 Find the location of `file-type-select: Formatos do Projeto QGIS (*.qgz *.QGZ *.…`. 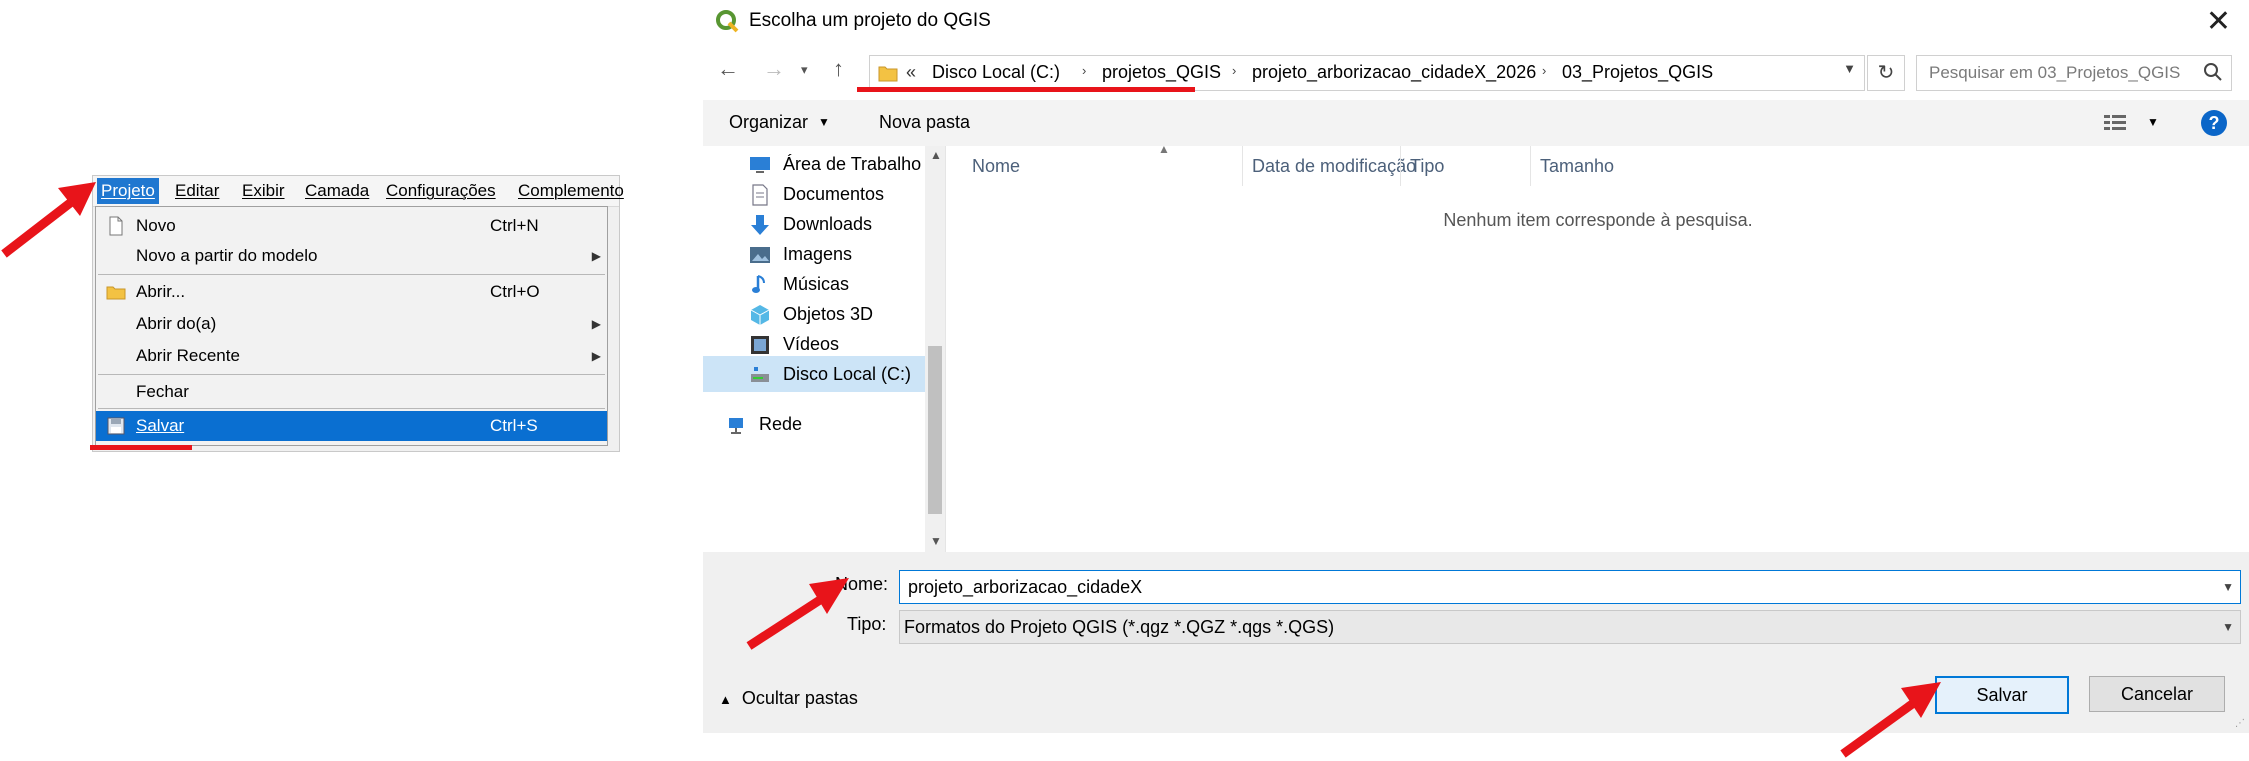

file-type-select: Formatos do Projeto QGIS (*.qgz *.QGZ *.… is located at coordinates (1570, 627).